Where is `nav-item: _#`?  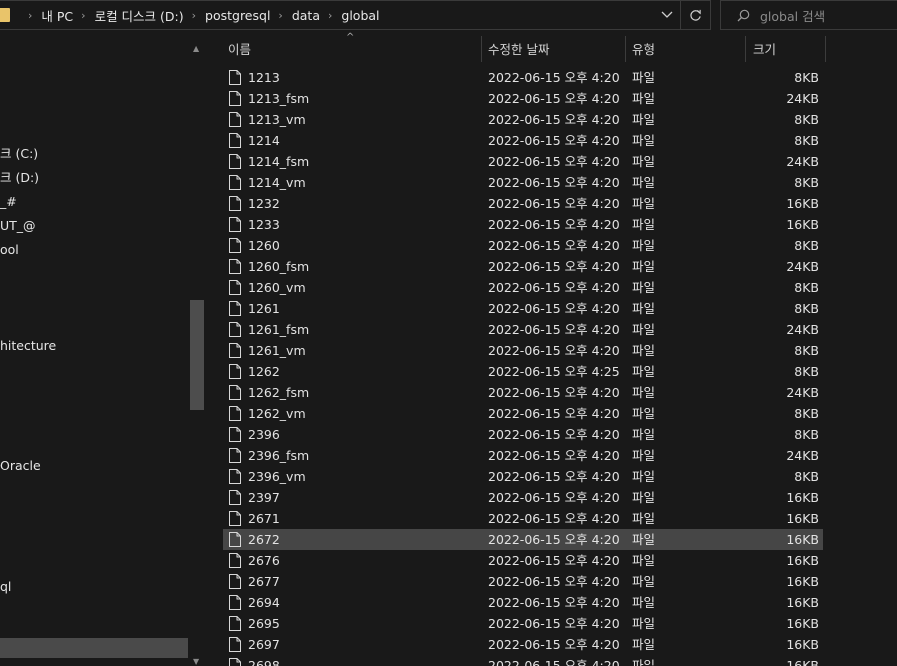 nav-item: _# is located at coordinates (8, 202).